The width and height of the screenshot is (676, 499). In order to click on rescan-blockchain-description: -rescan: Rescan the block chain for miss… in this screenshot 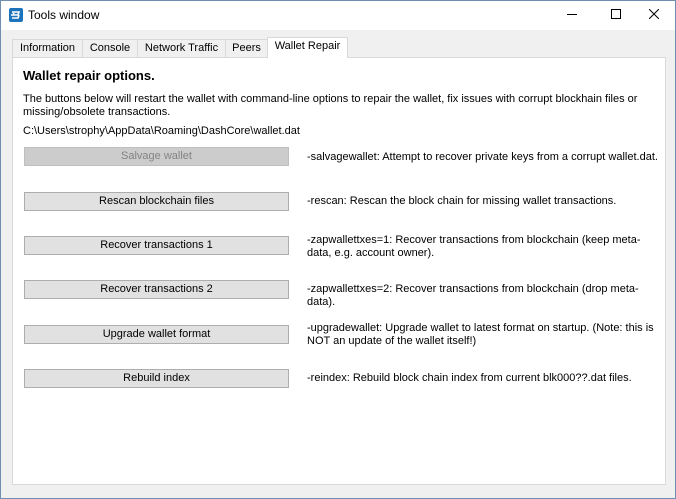, I will do `click(462, 201)`.